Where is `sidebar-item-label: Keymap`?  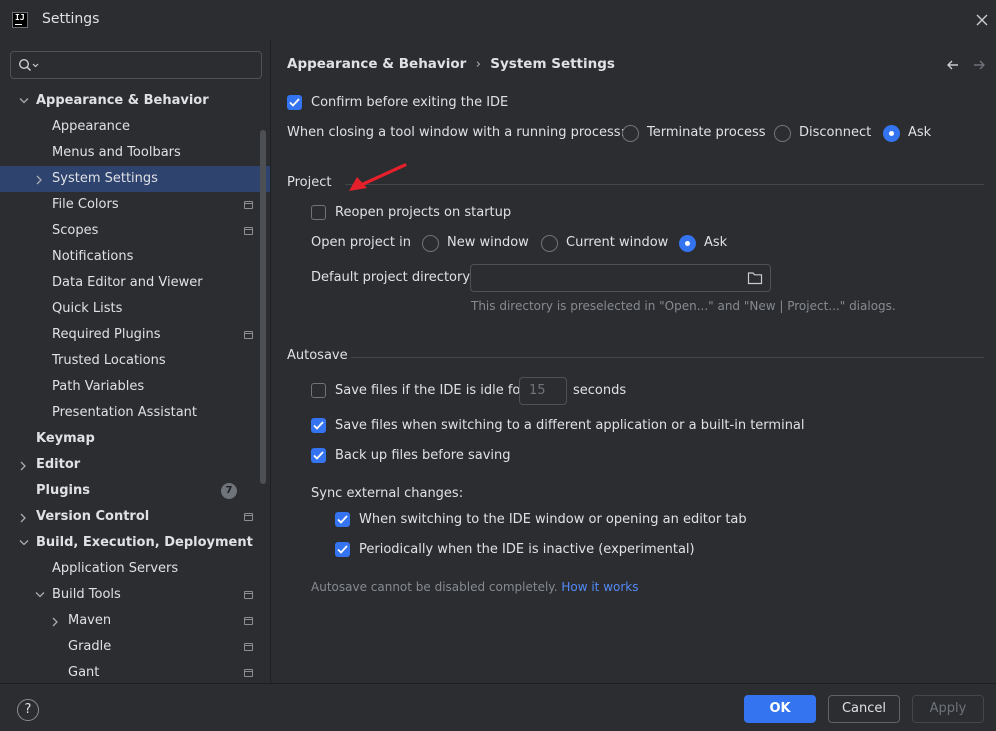 sidebar-item-label: Keymap is located at coordinates (65, 438).